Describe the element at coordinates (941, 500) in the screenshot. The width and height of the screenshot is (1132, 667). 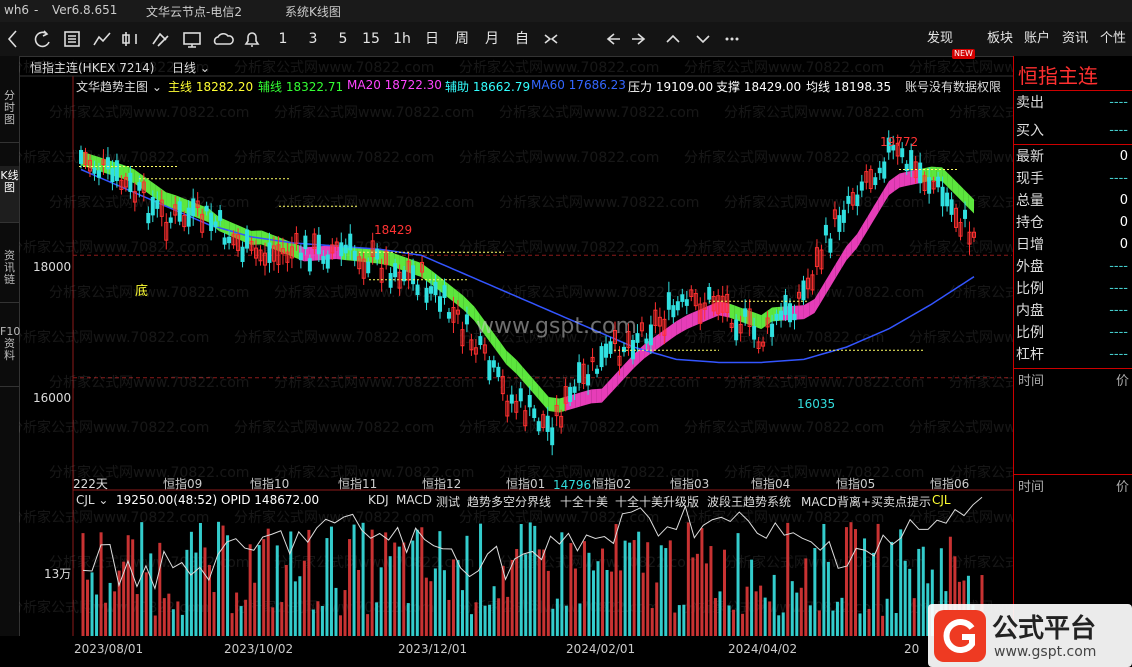
I see `sub-tab-cjl: CJL` at that location.